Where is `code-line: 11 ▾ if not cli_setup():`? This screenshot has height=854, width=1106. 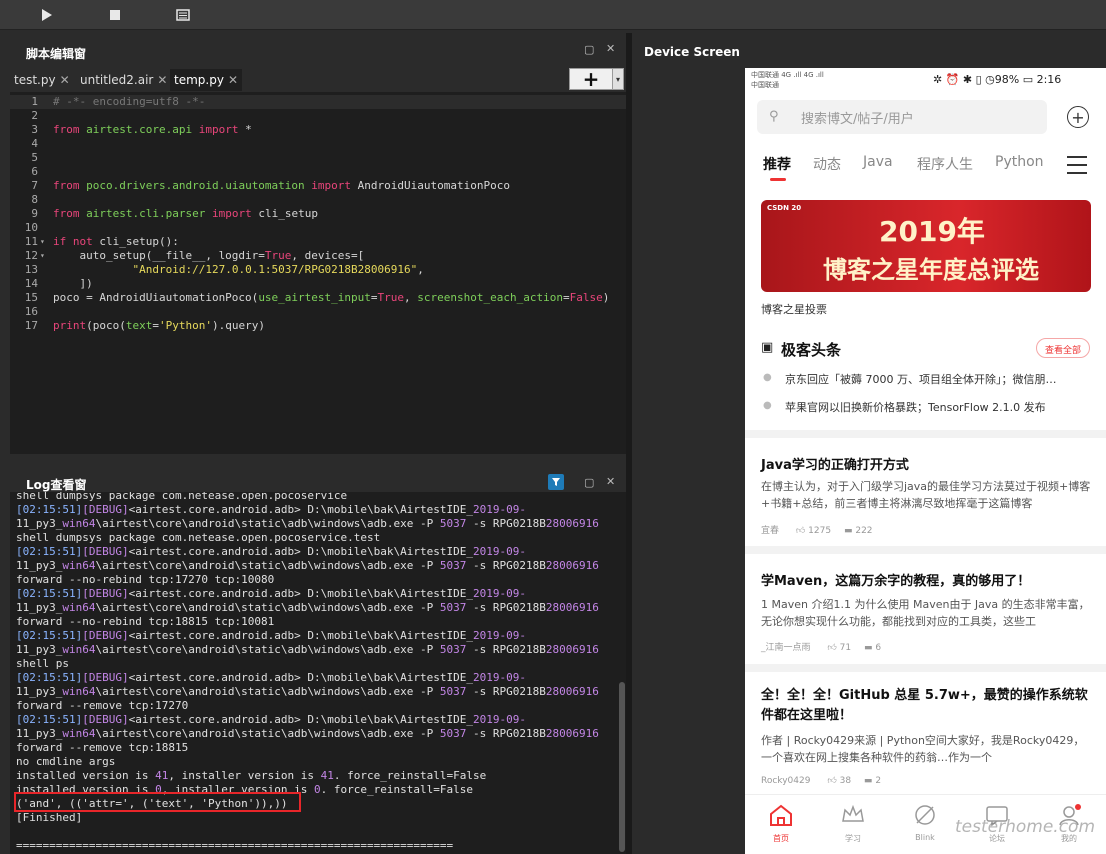 code-line: 11 ▾ if not cli_setup(): is located at coordinates (318, 242).